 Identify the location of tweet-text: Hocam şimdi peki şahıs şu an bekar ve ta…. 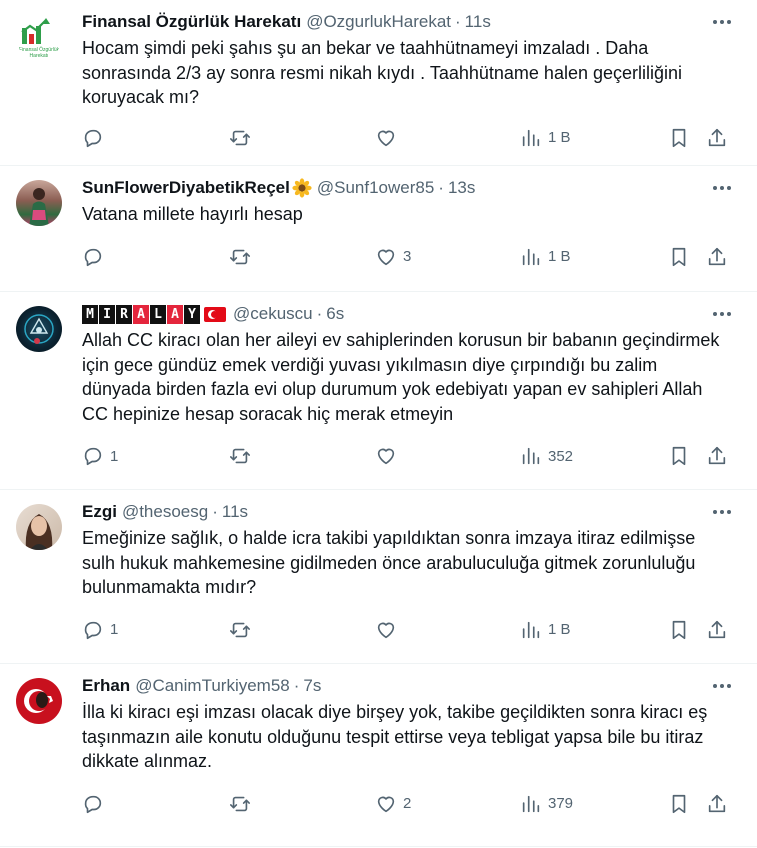
(382, 72).